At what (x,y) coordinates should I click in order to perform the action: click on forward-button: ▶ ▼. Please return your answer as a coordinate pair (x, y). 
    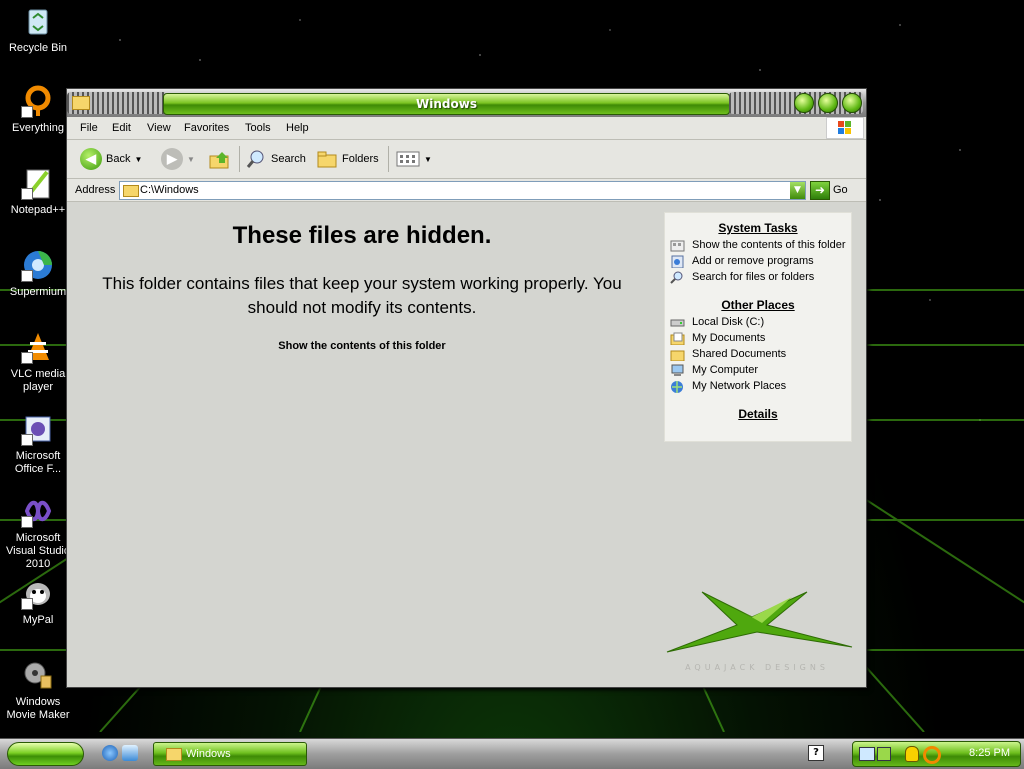
    Looking at the image, I should click on (178, 159).